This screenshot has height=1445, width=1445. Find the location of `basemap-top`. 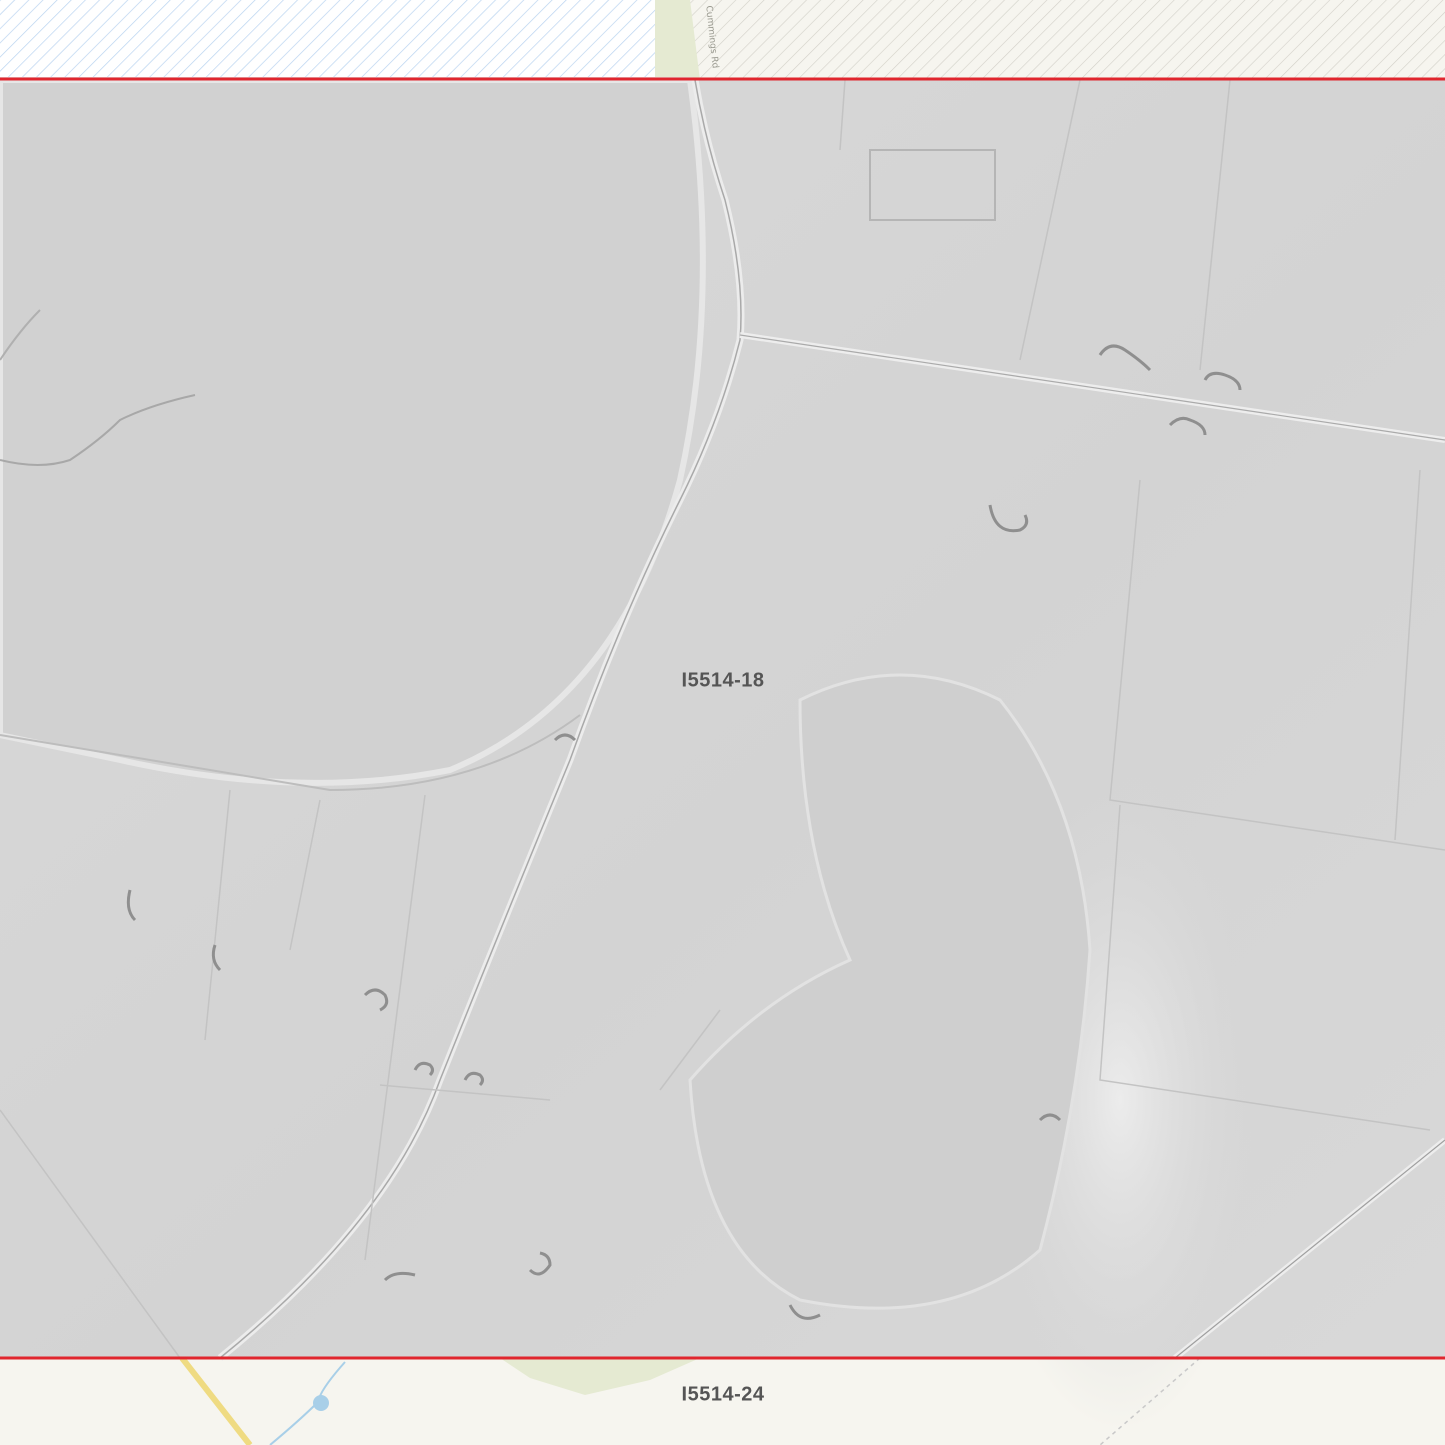

basemap-top is located at coordinates (722, 40).